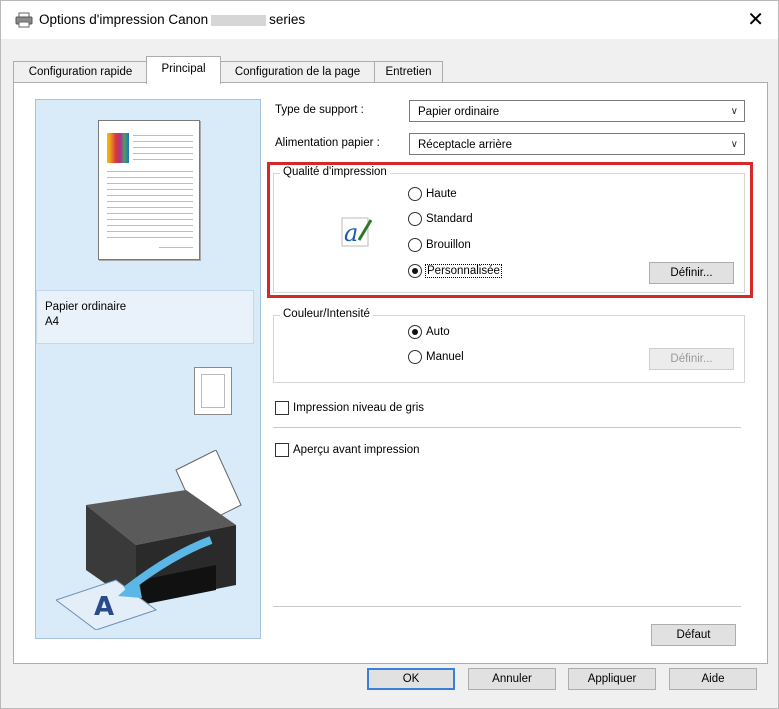 Image resolution: width=779 pixels, height=709 pixels. I want to click on media-info-box: Papier ordinaire A4, so click(145, 317).